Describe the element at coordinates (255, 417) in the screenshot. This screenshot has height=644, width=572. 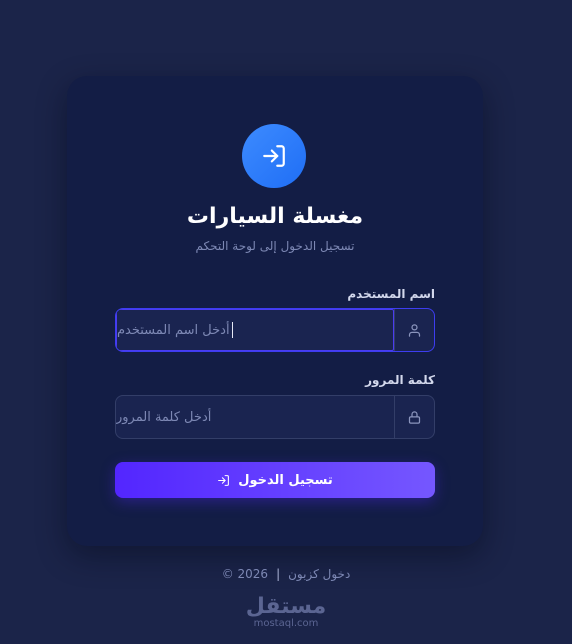
I see `password-input: أدخل كلمة المرور` at that location.